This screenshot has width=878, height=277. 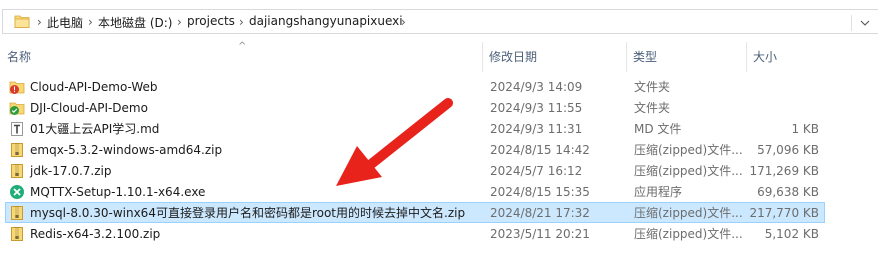 I want to click on text-file-icon, so click(x=17, y=129).